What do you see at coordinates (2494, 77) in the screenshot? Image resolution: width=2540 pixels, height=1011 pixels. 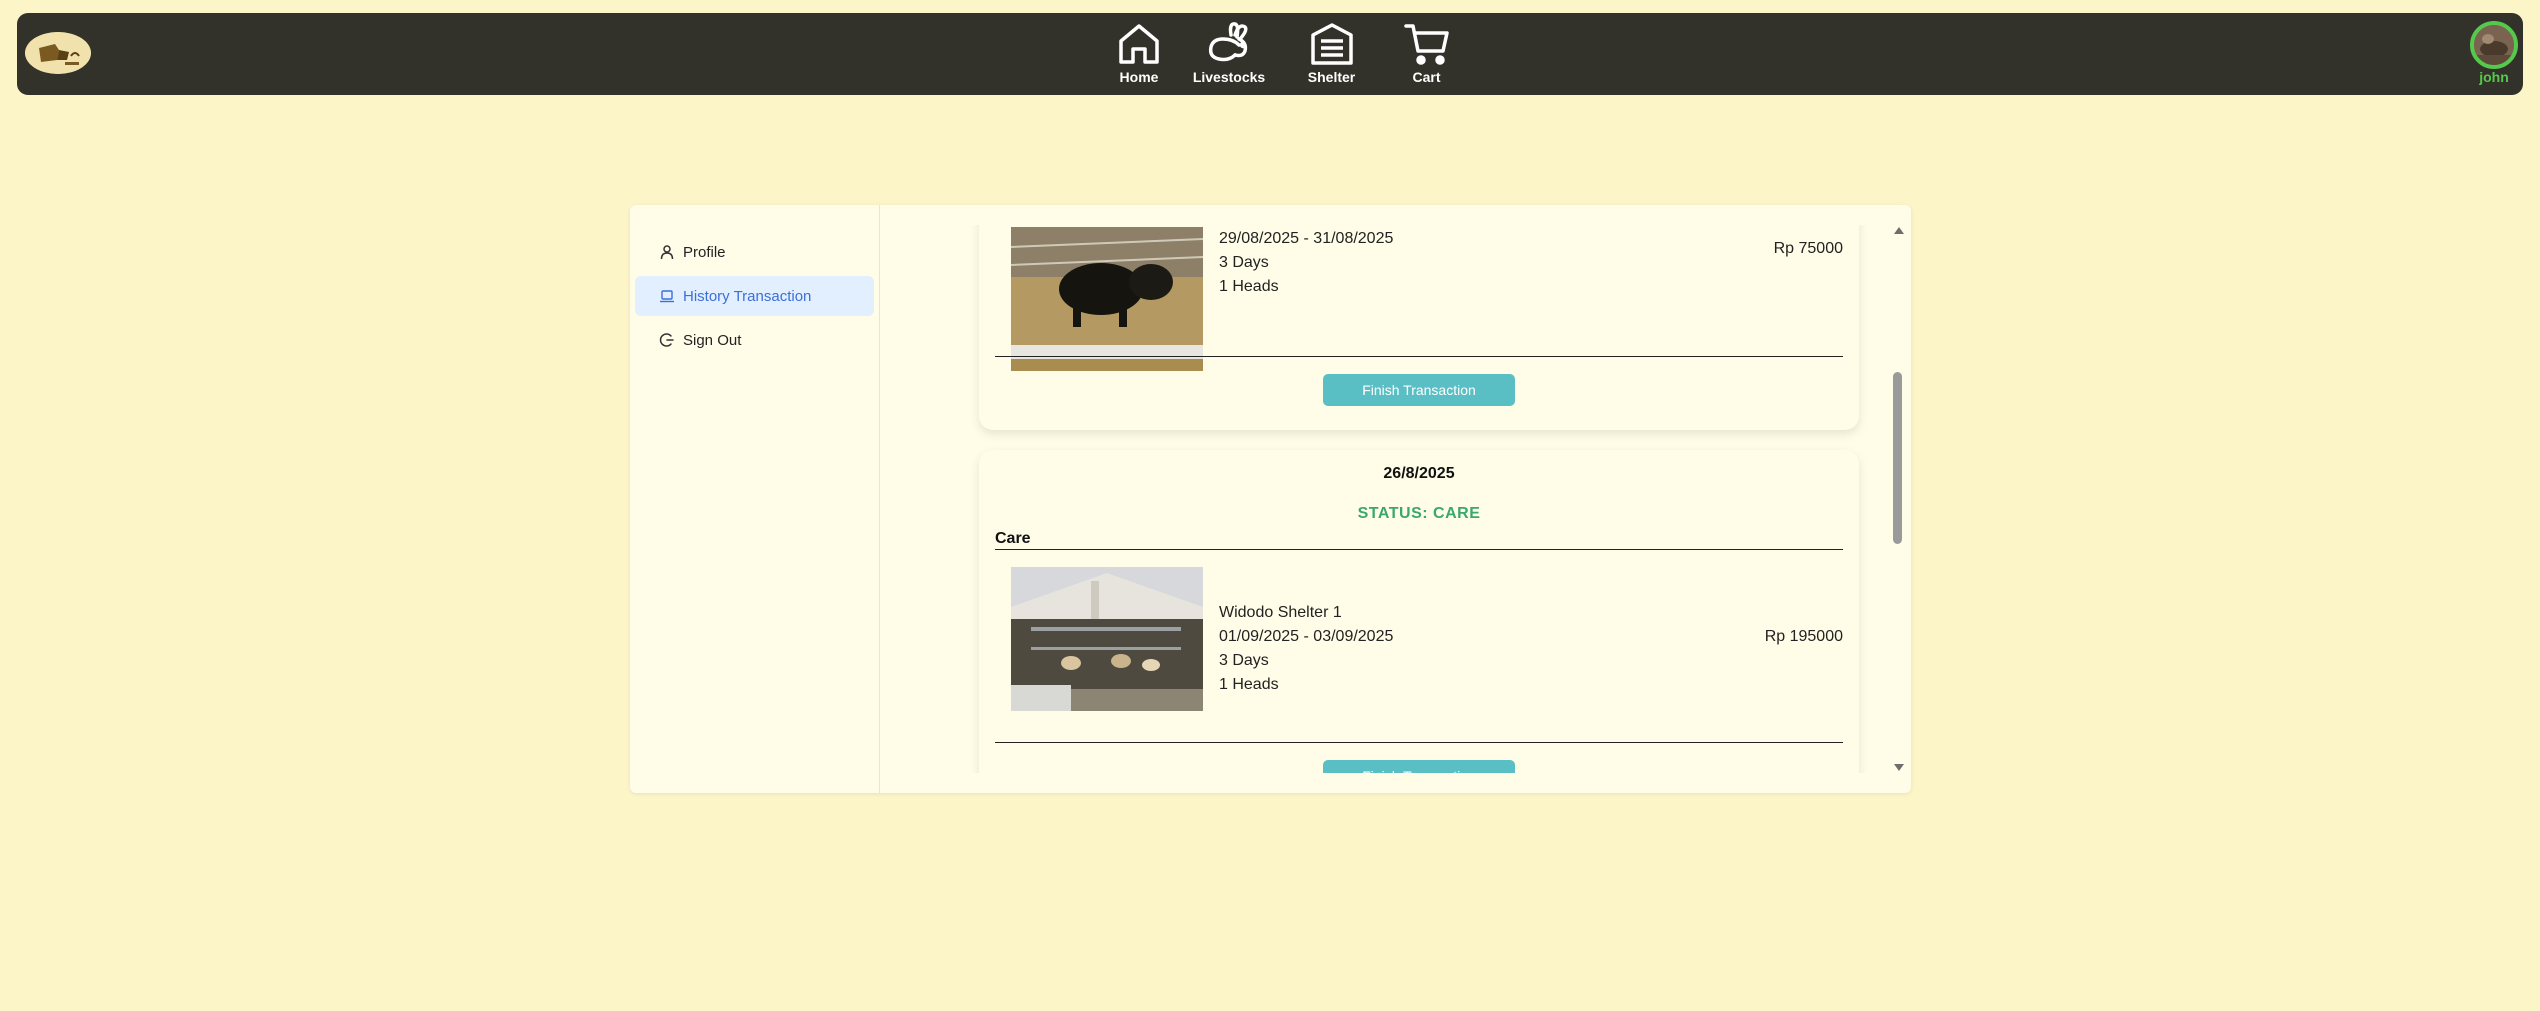 I see `user-name: john` at bounding box center [2494, 77].